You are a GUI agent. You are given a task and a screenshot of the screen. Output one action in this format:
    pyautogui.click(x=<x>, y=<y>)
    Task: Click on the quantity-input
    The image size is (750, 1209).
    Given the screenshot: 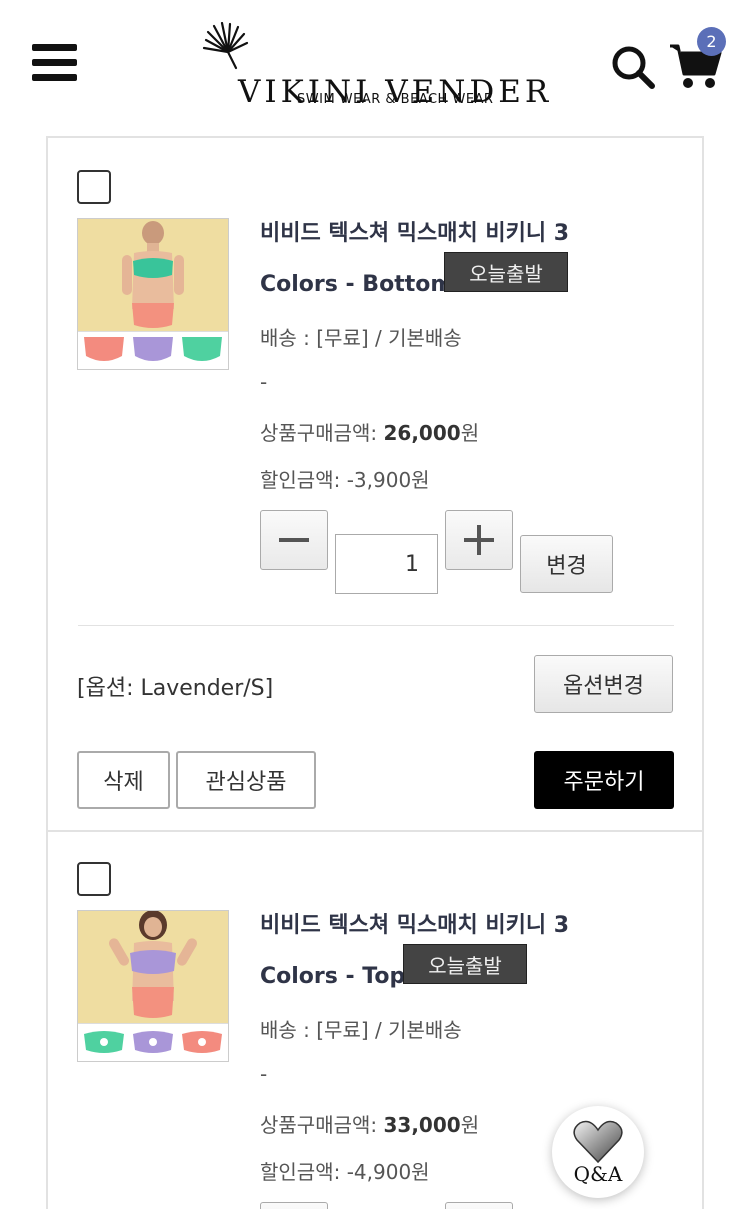 What is the action you would take?
    pyautogui.click(x=386, y=564)
    